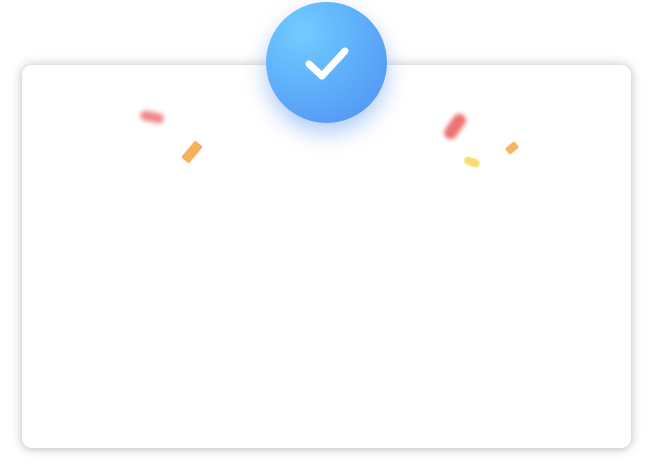  I want to click on check-icon, so click(326, 63).